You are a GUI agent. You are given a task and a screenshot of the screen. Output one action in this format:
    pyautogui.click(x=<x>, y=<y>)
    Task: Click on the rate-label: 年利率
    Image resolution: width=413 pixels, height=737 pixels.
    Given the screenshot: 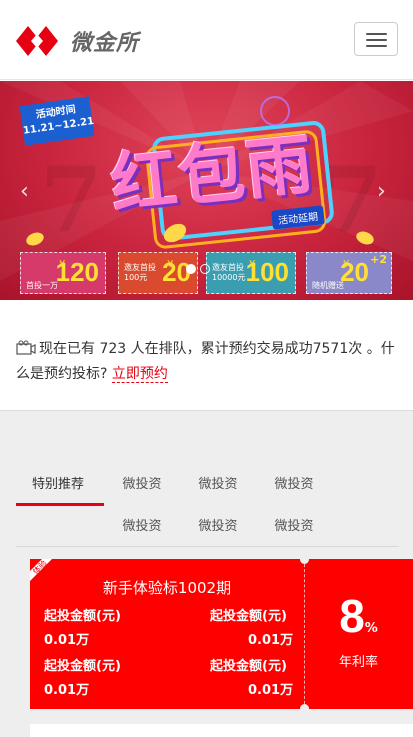 What is the action you would take?
    pyautogui.click(x=358, y=662)
    